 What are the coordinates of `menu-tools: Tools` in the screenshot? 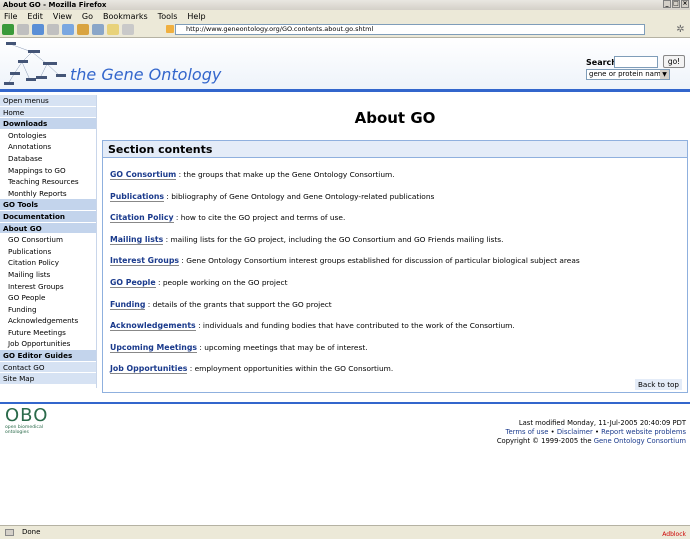 It's located at (168, 16).